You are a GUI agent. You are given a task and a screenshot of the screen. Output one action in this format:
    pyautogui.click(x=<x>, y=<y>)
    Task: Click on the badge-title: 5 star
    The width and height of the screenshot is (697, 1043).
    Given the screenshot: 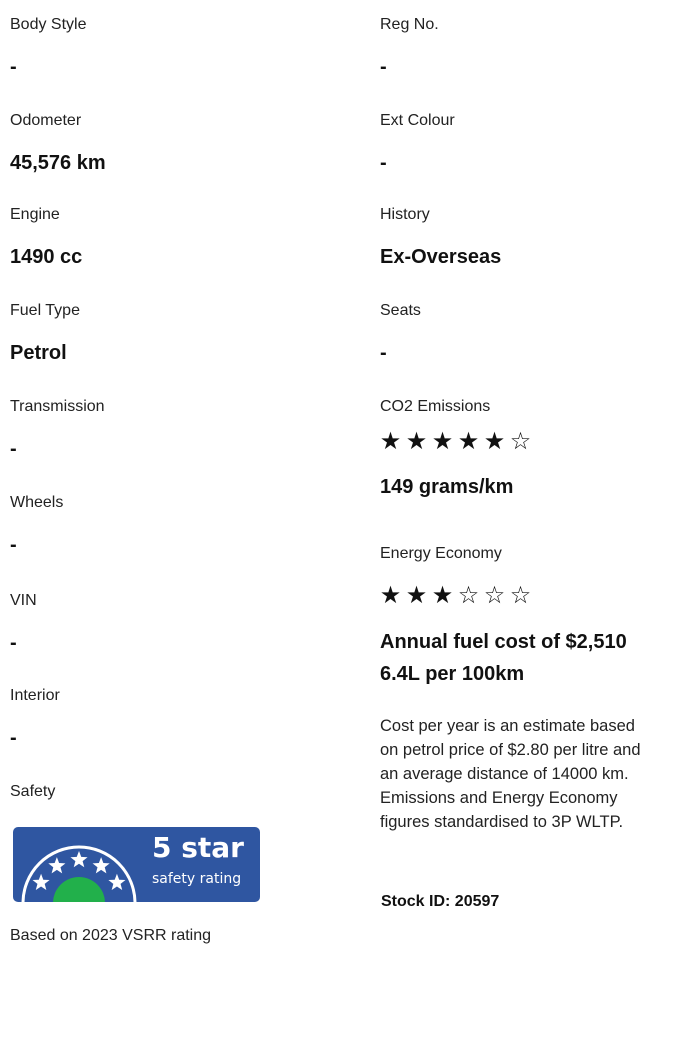 What is the action you would take?
    pyautogui.click(x=198, y=847)
    